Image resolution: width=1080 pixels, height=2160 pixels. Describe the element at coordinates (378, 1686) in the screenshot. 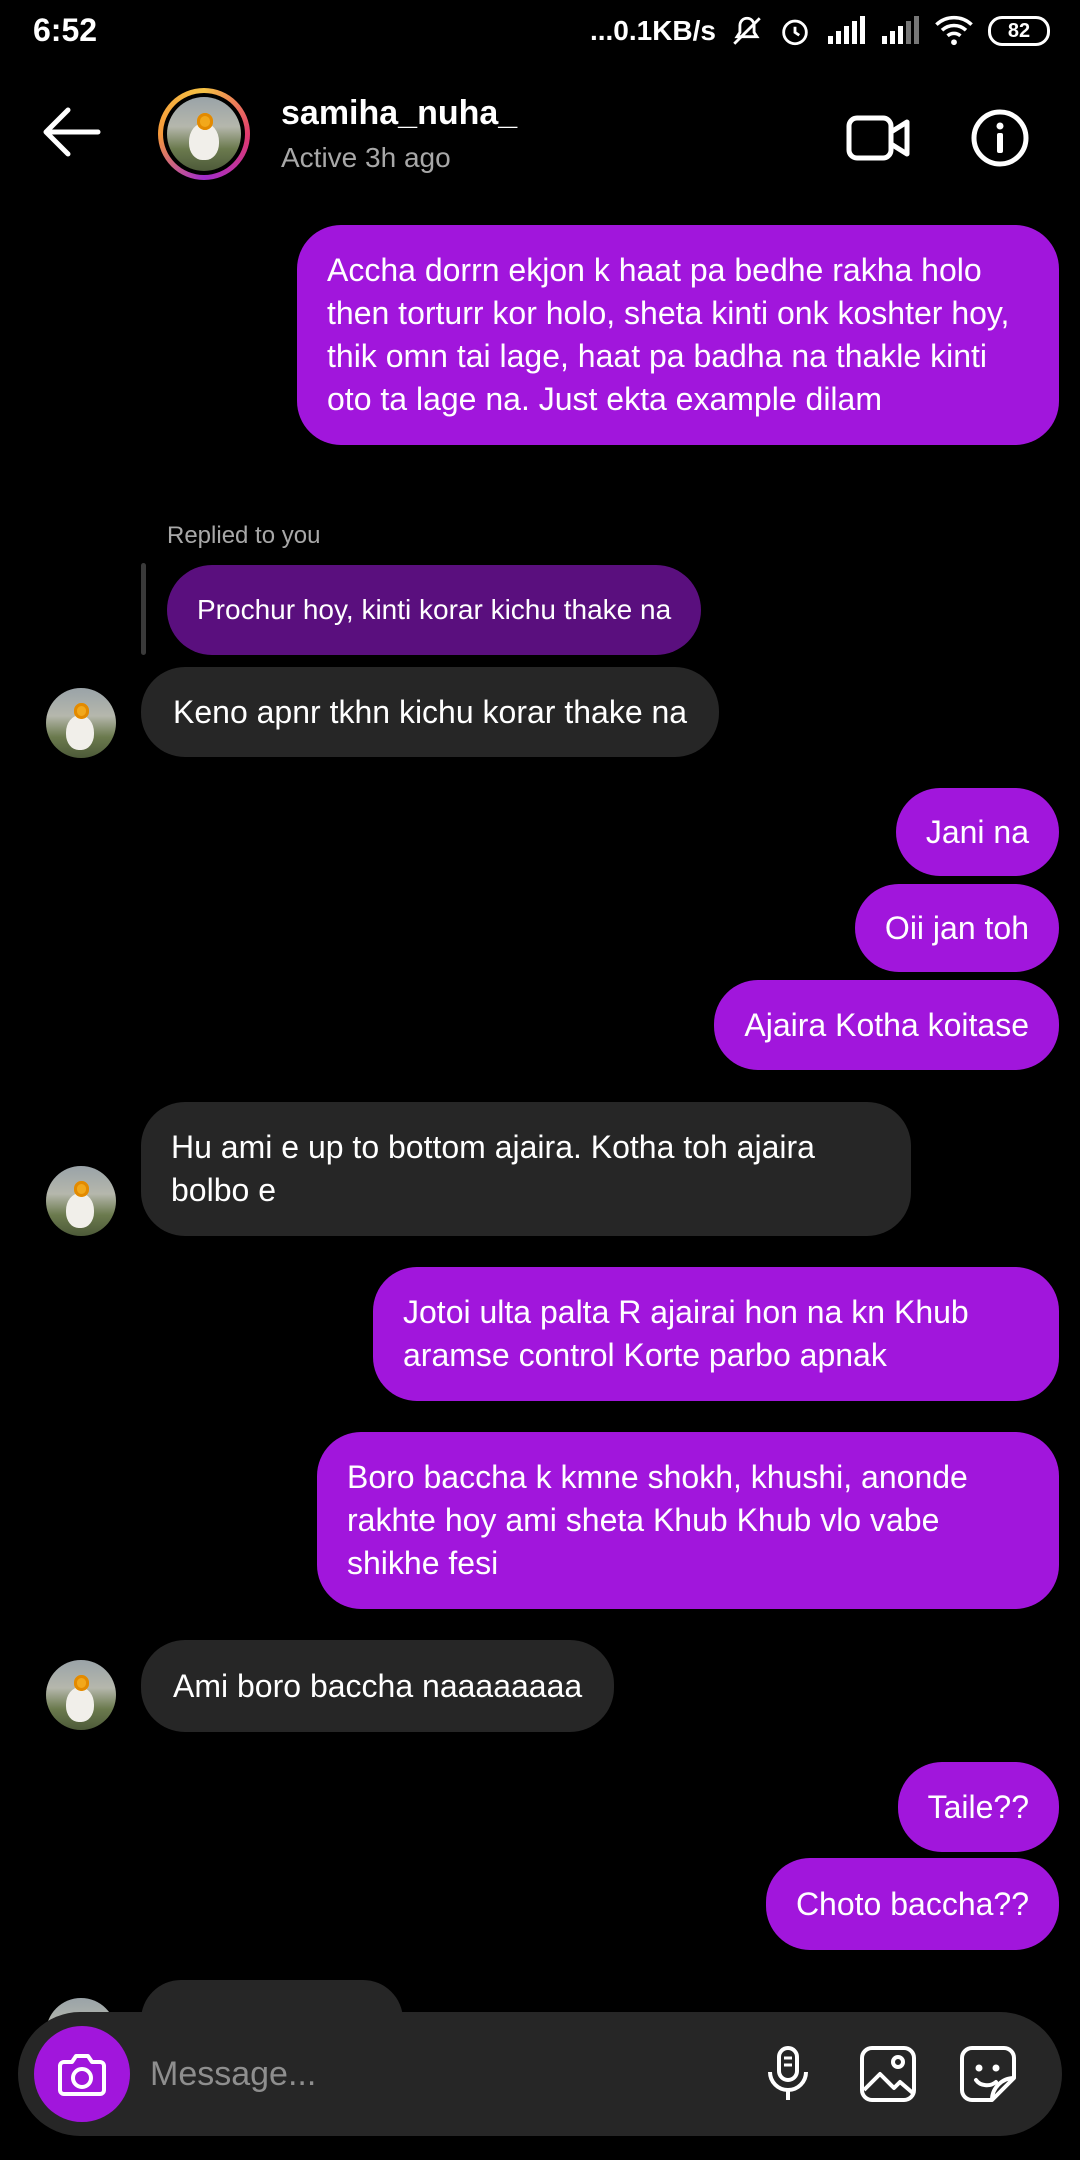

I see `received-message: Ami boro baccha naaaaaaaa` at that location.